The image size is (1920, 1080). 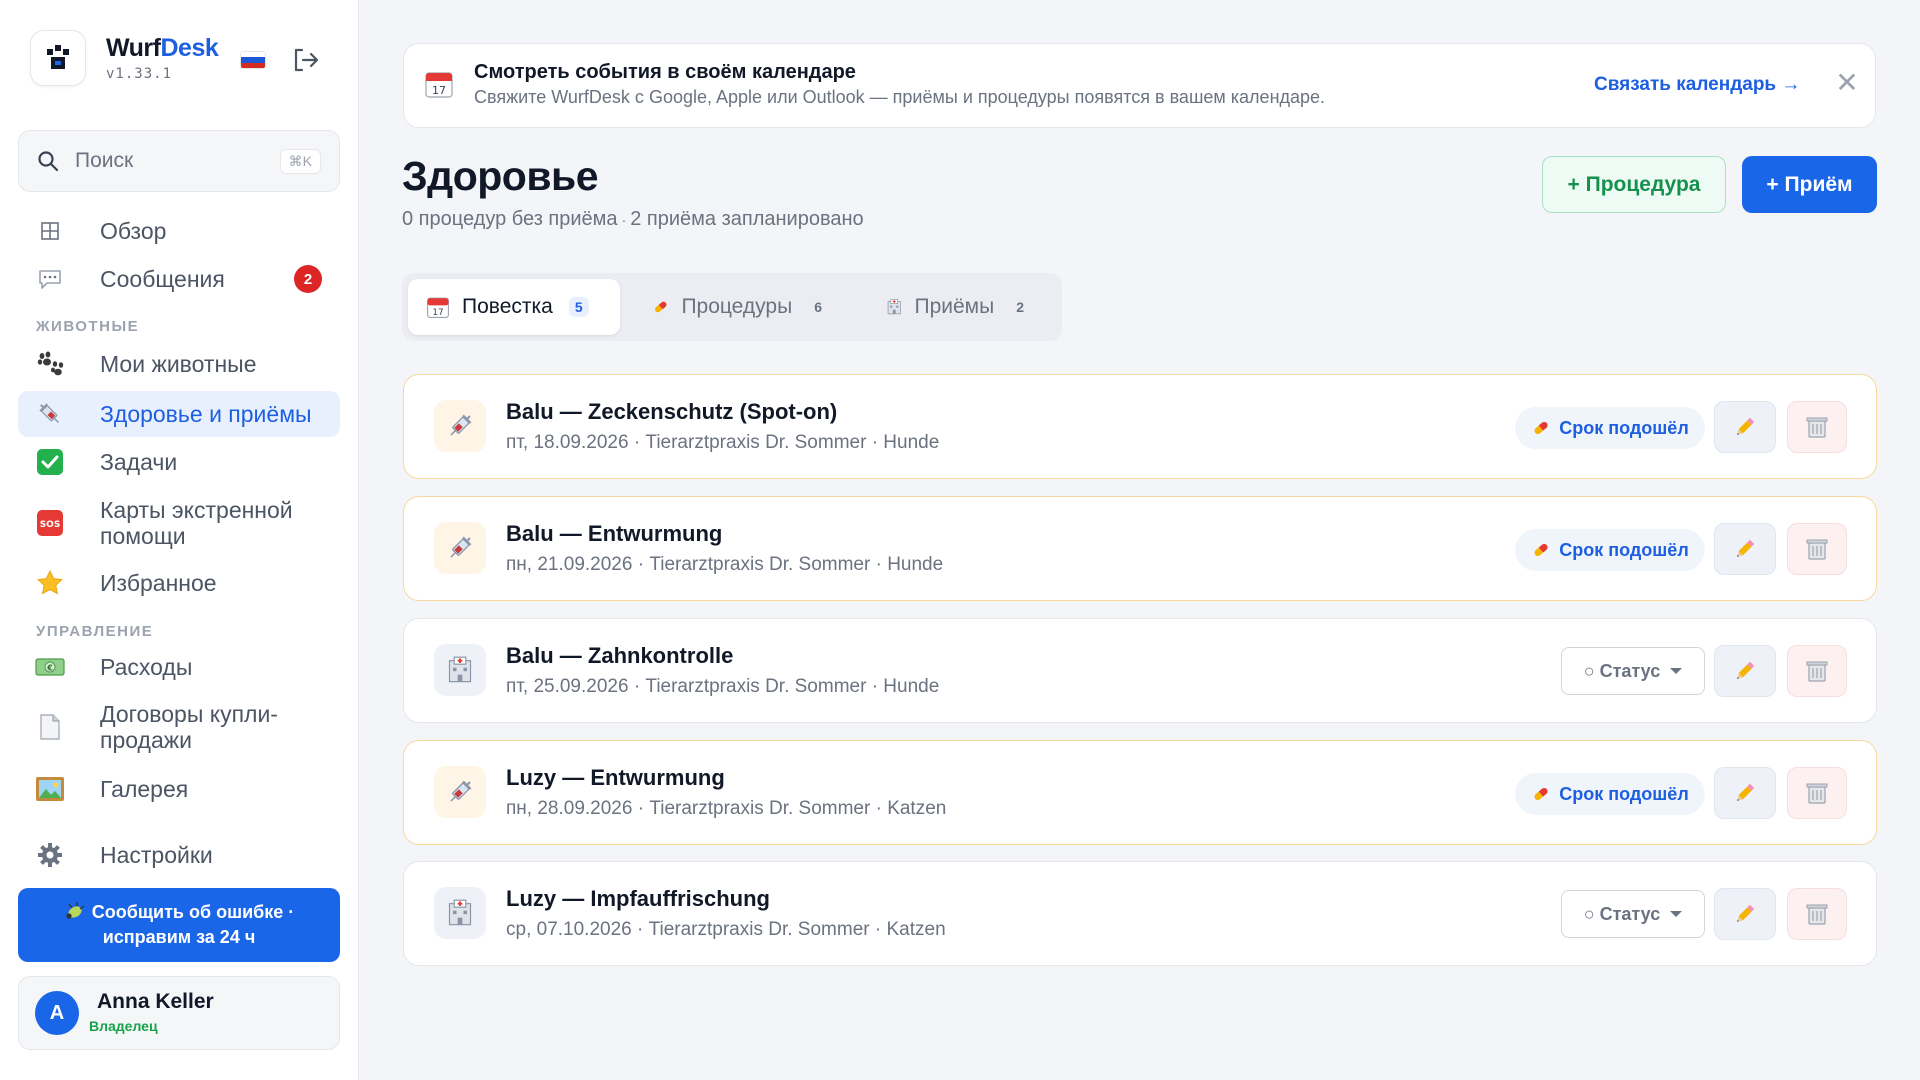 What do you see at coordinates (104, 160) in the screenshot?
I see `search-placeholder: Поиск` at bounding box center [104, 160].